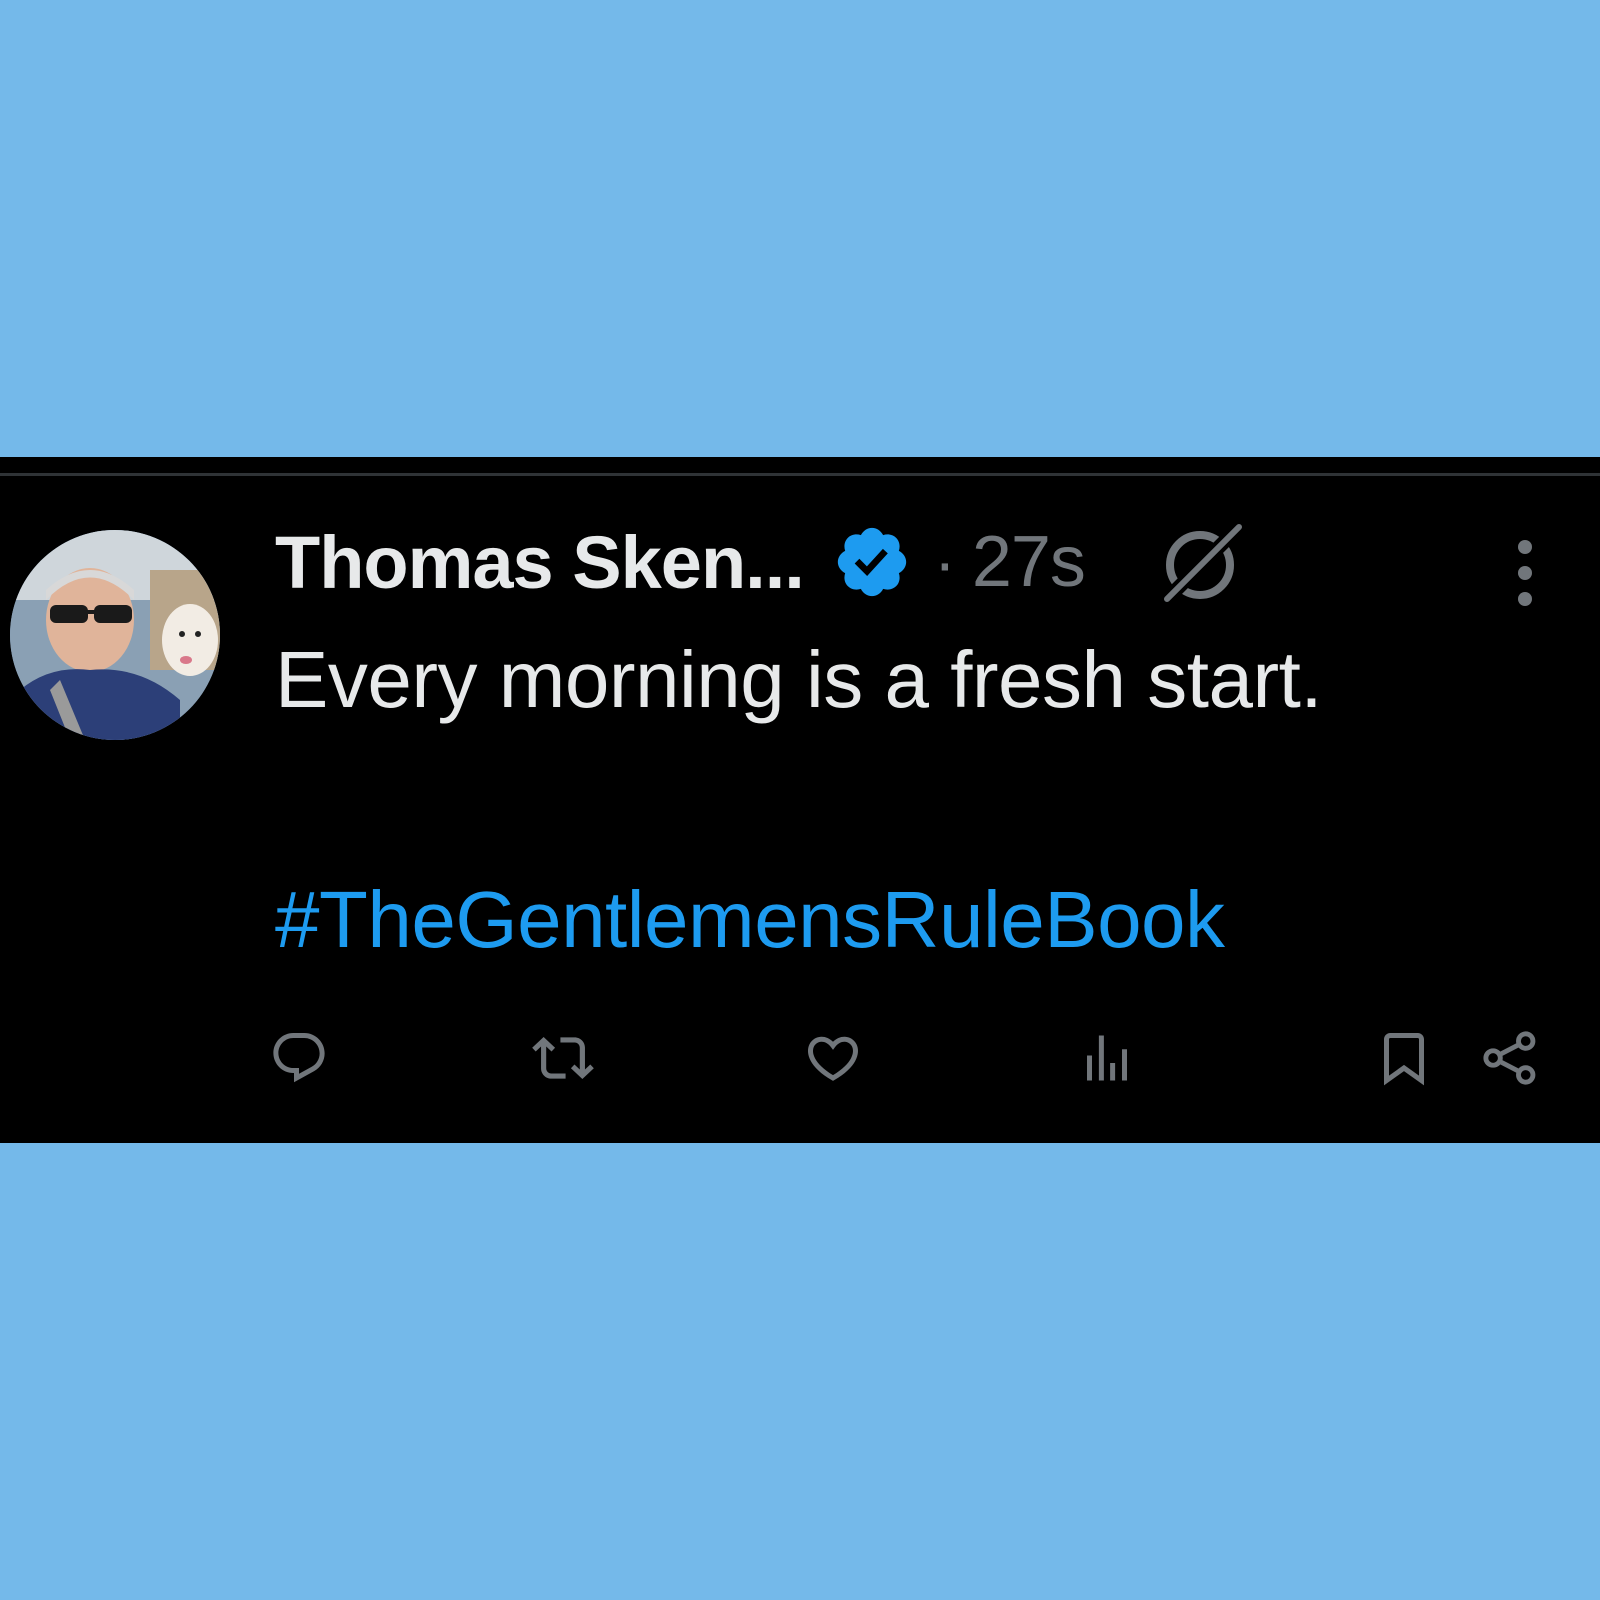 Image resolution: width=1600 pixels, height=1600 pixels. I want to click on reply-icon, so click(299, 1060).